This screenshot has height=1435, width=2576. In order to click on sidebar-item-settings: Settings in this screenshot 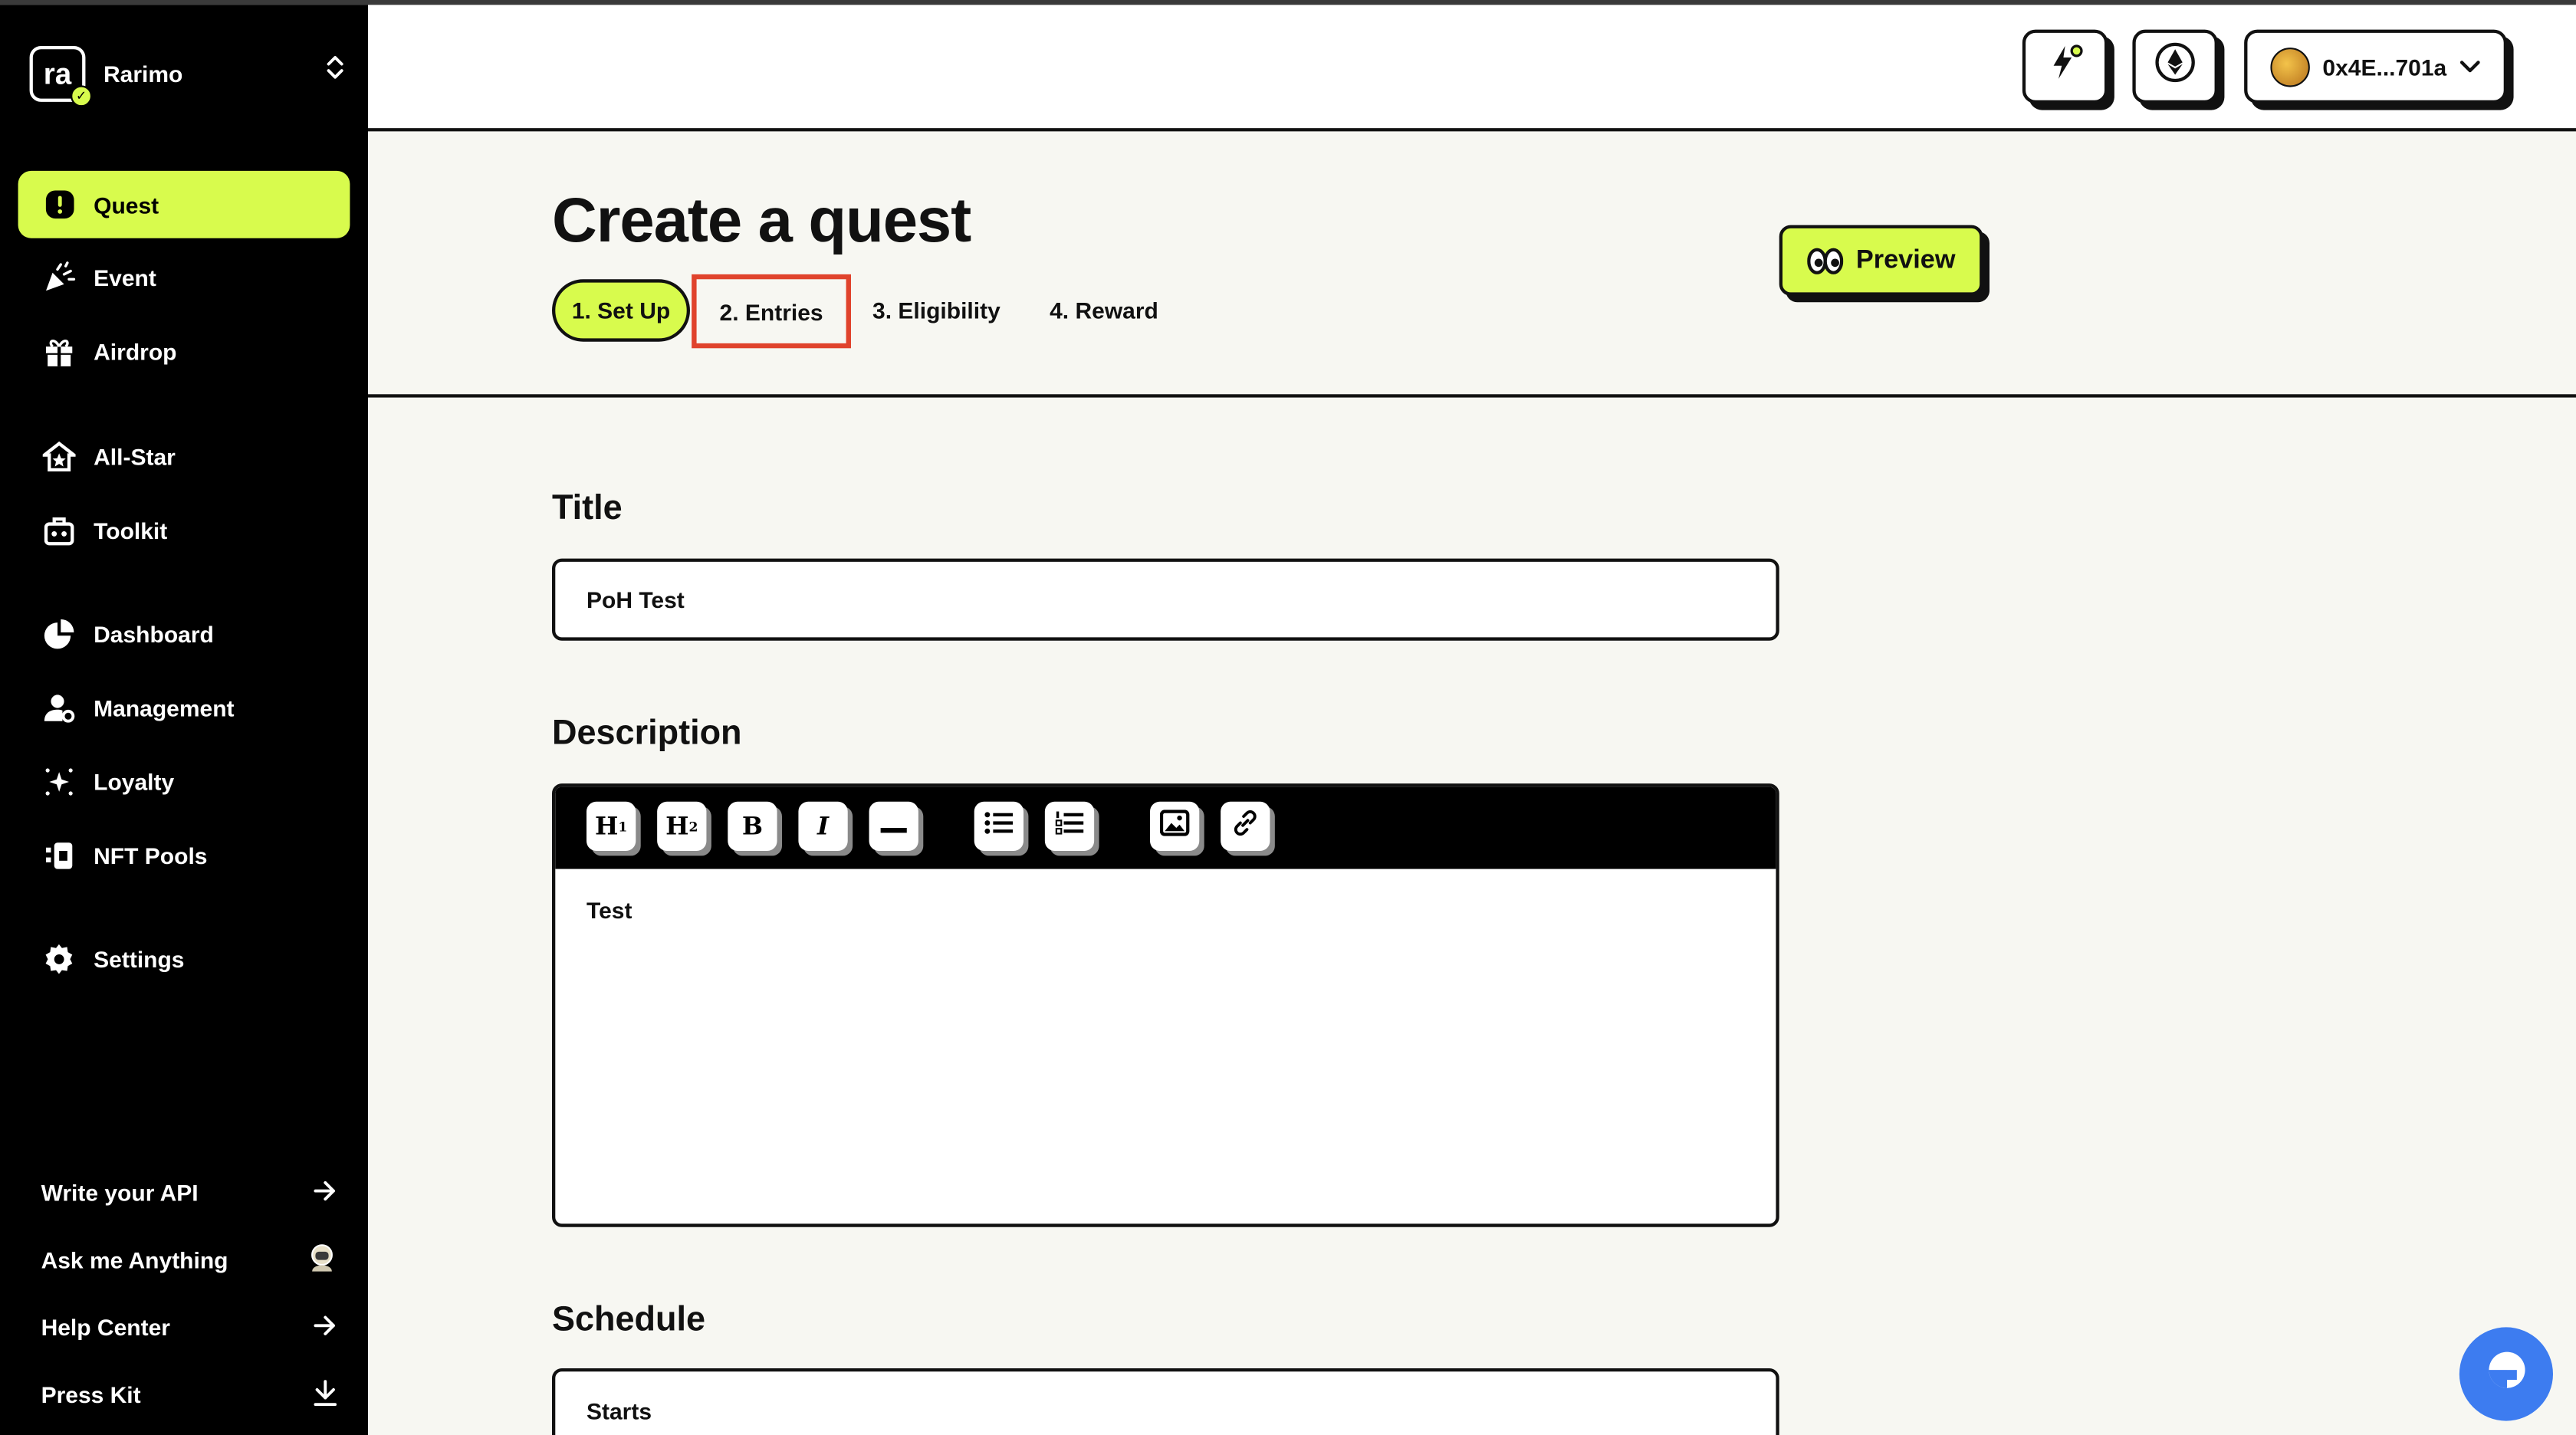, I will do `click(184, 958)`.